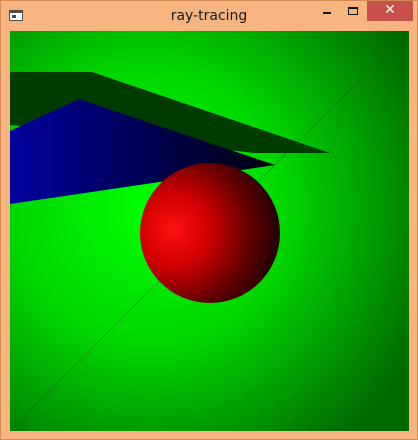  Describe the element at coordinates (327, 11) in the screenshot. I see `minimize-button` at that location.